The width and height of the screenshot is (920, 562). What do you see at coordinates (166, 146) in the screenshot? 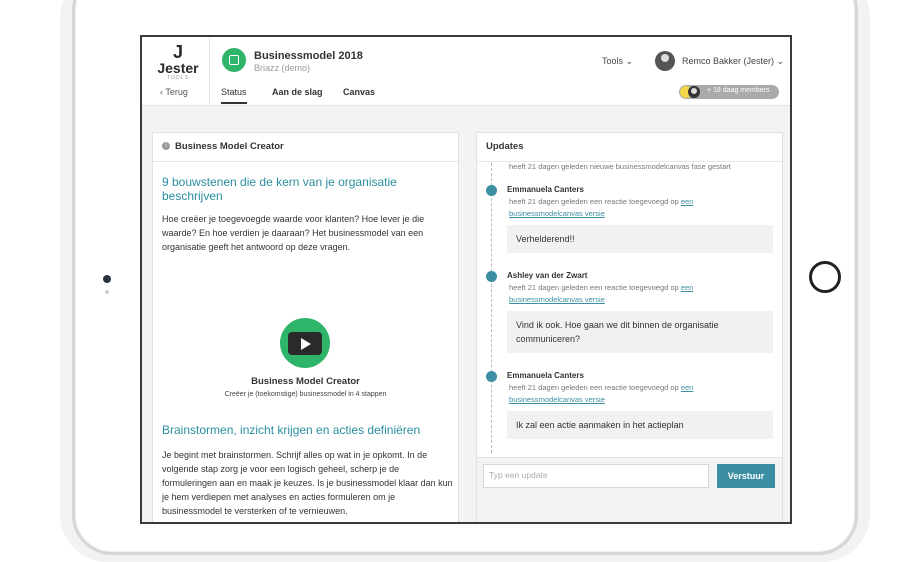
I see `info-icon: i` at bounding box center [166, 146].